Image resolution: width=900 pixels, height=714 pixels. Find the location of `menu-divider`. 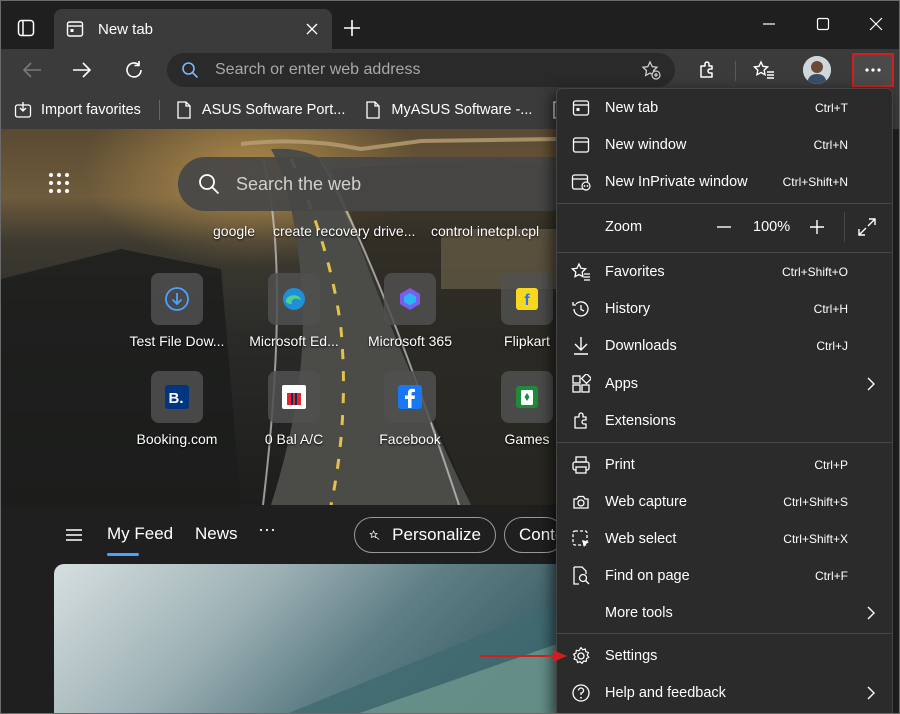

menu-divider is located at coordinates (724, 633).